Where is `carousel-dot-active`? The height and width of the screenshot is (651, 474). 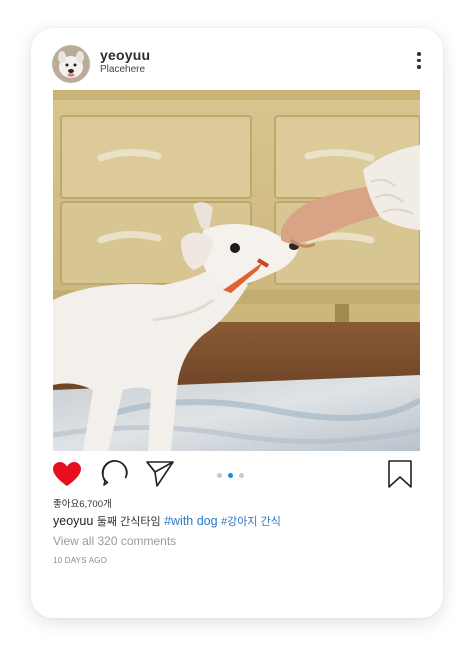 carousel-dot-active is located at coordinates (230, 475).